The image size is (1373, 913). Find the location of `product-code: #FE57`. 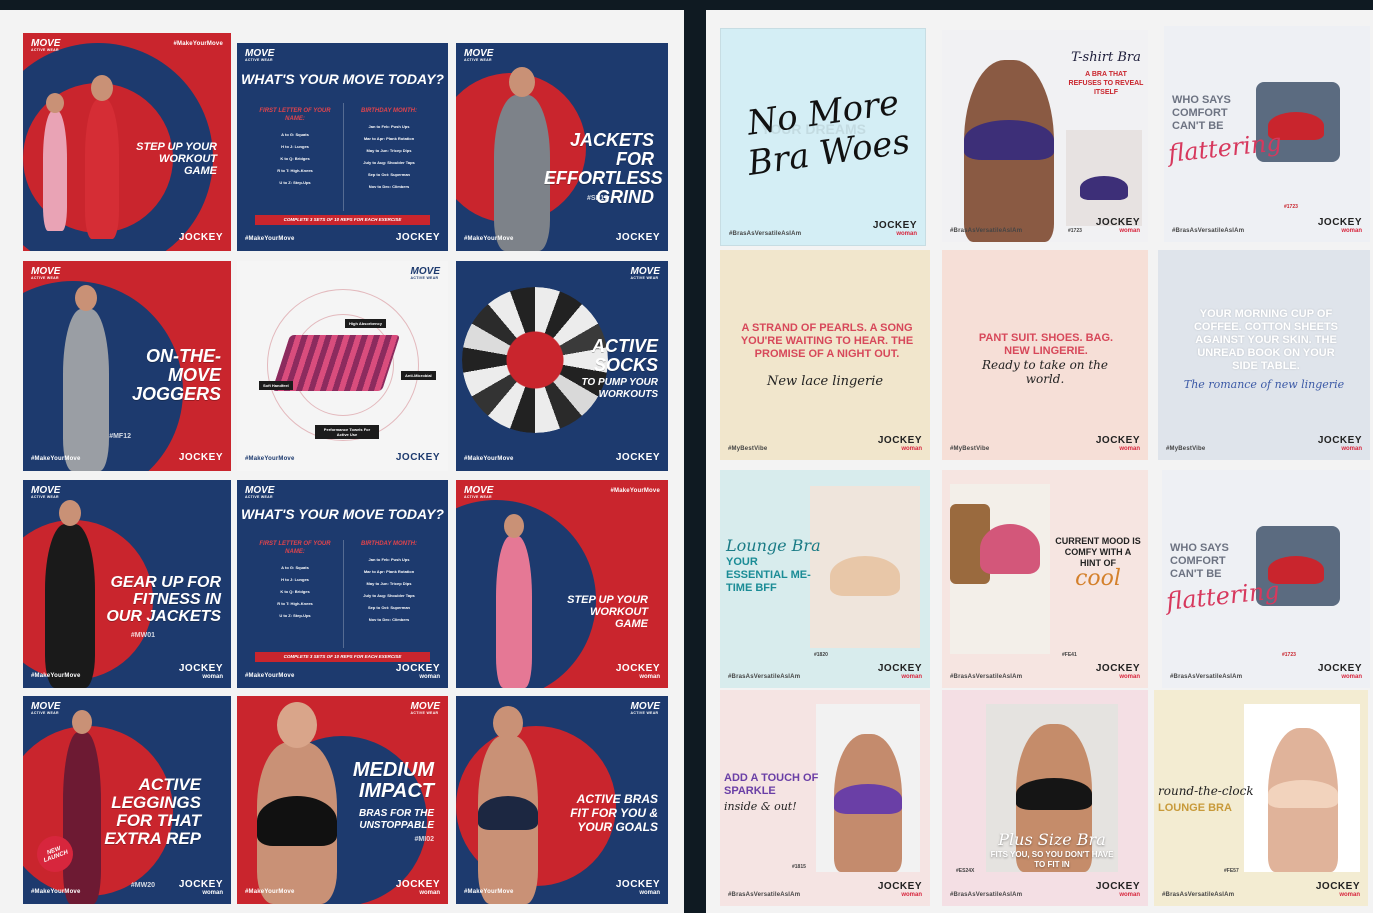

product-code: #FE57 is located at coordinates (1231, 871).